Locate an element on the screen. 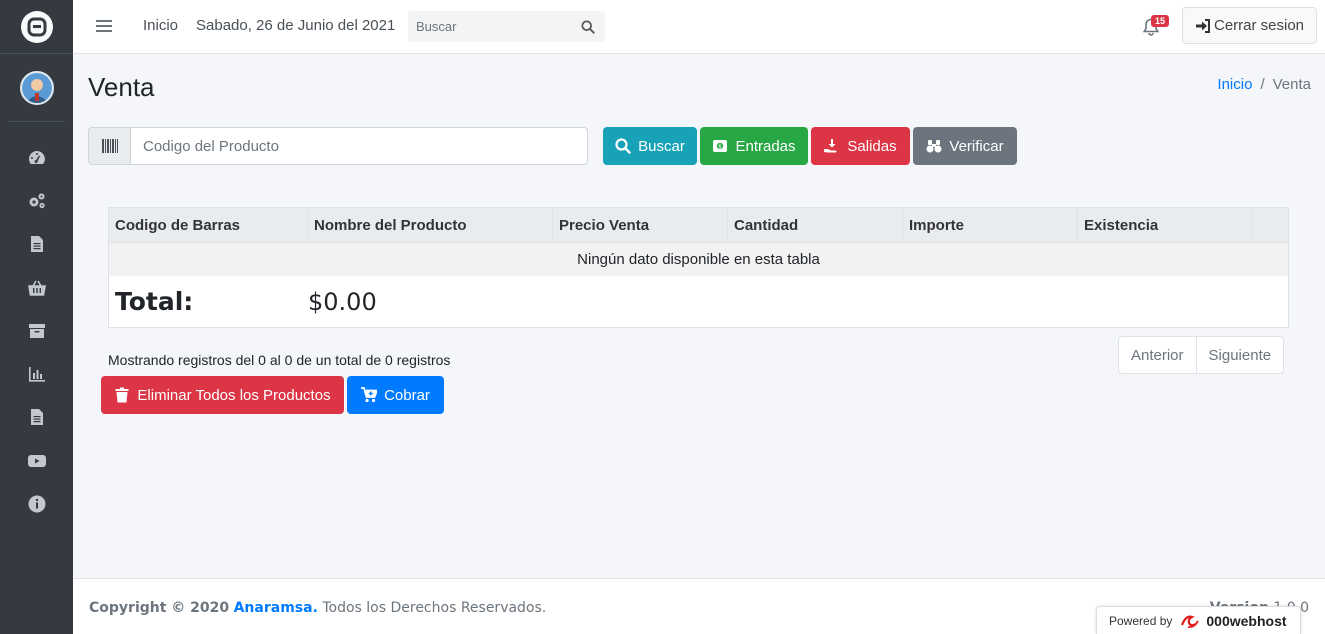 This screenshot has width=1325, height=634. pagination-previous: Anterior is located at coordinates (1157, 355).